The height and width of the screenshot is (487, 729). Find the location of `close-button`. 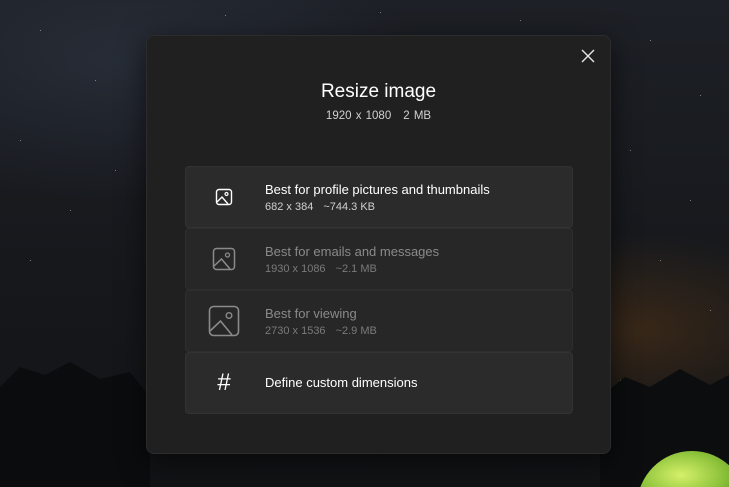

close-button is located at coordinates (588, 56).